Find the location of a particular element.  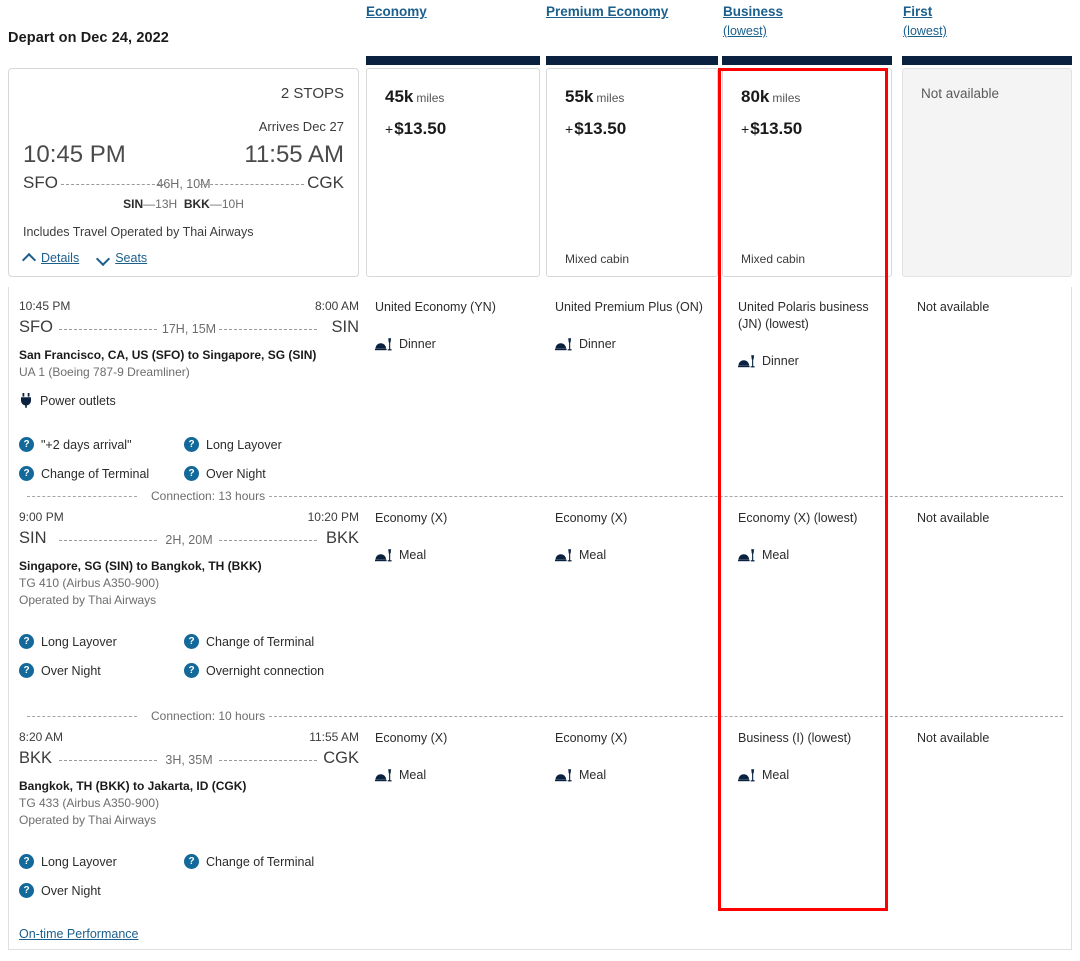

fare-column-header-premium-economy: Premium Economy is located at coordinates (607, 12).